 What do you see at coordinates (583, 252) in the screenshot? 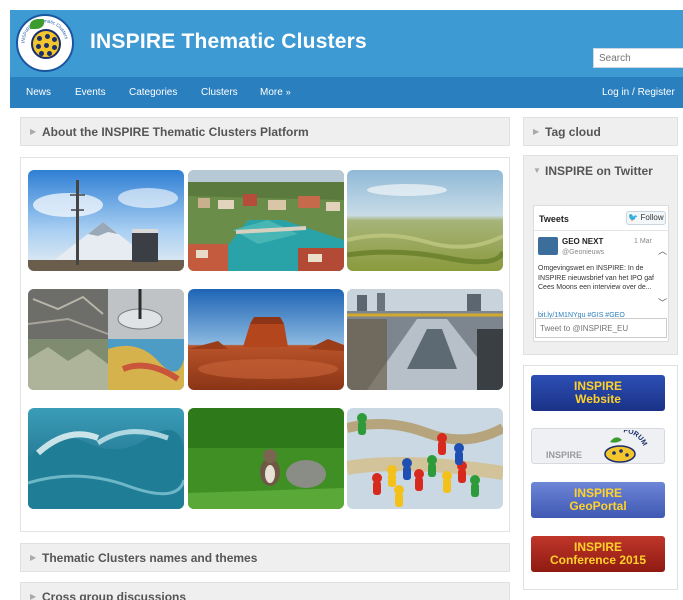
I see `tweet-author-handle: @Geonieuws` at bounding box center [583, 252].